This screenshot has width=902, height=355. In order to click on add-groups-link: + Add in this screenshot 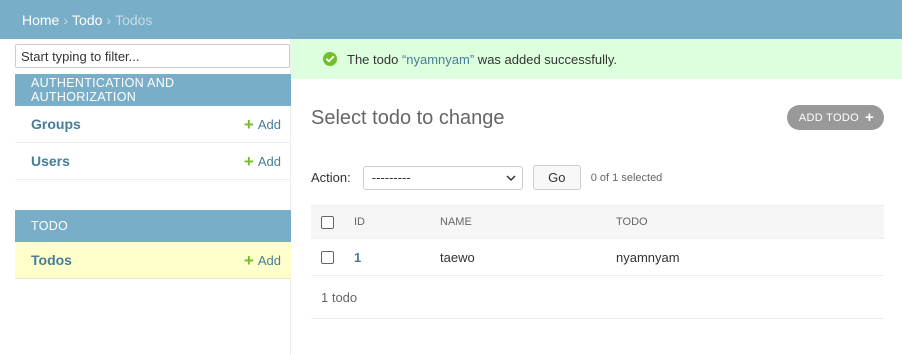, I will do `click(262, 124)`.